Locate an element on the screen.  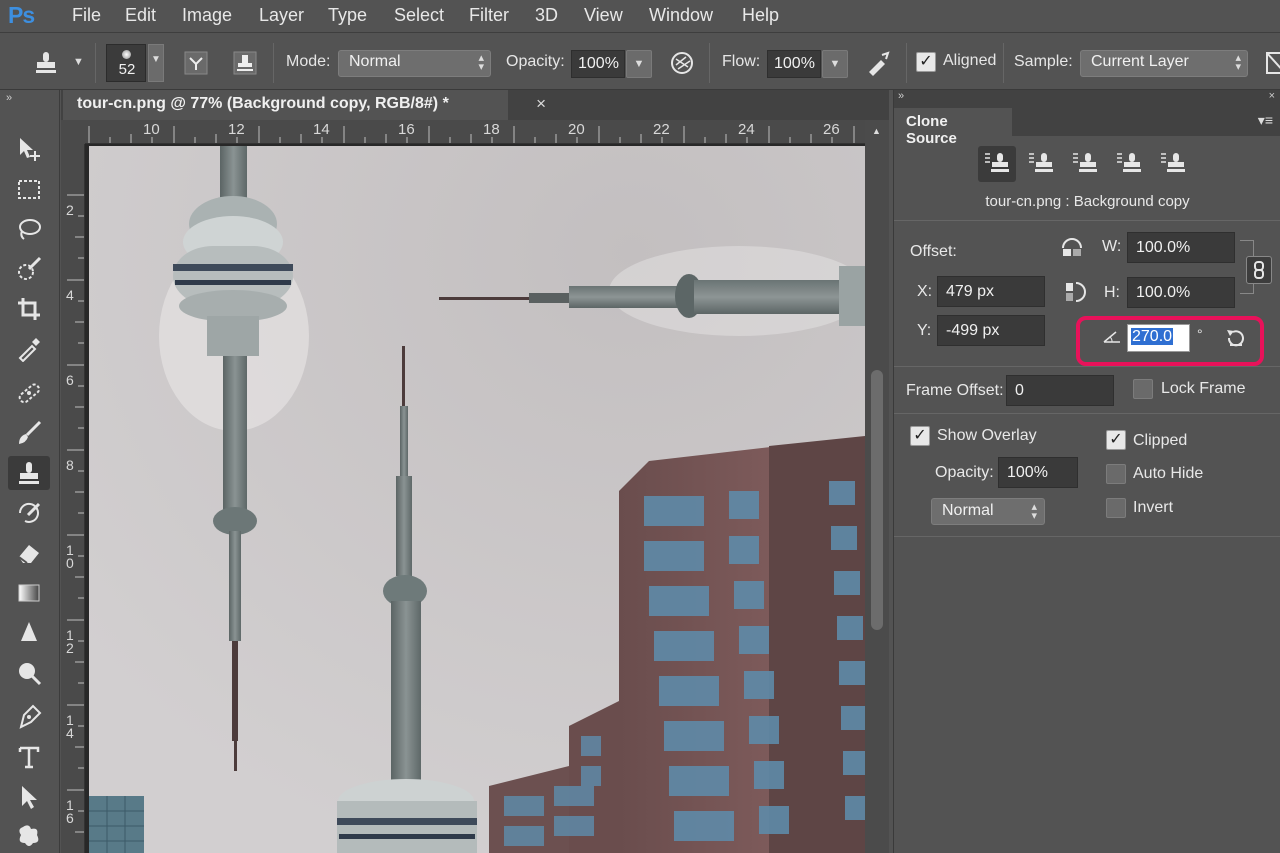
vertical-scrollbar: ▲ is located at coordinates (877, 486).